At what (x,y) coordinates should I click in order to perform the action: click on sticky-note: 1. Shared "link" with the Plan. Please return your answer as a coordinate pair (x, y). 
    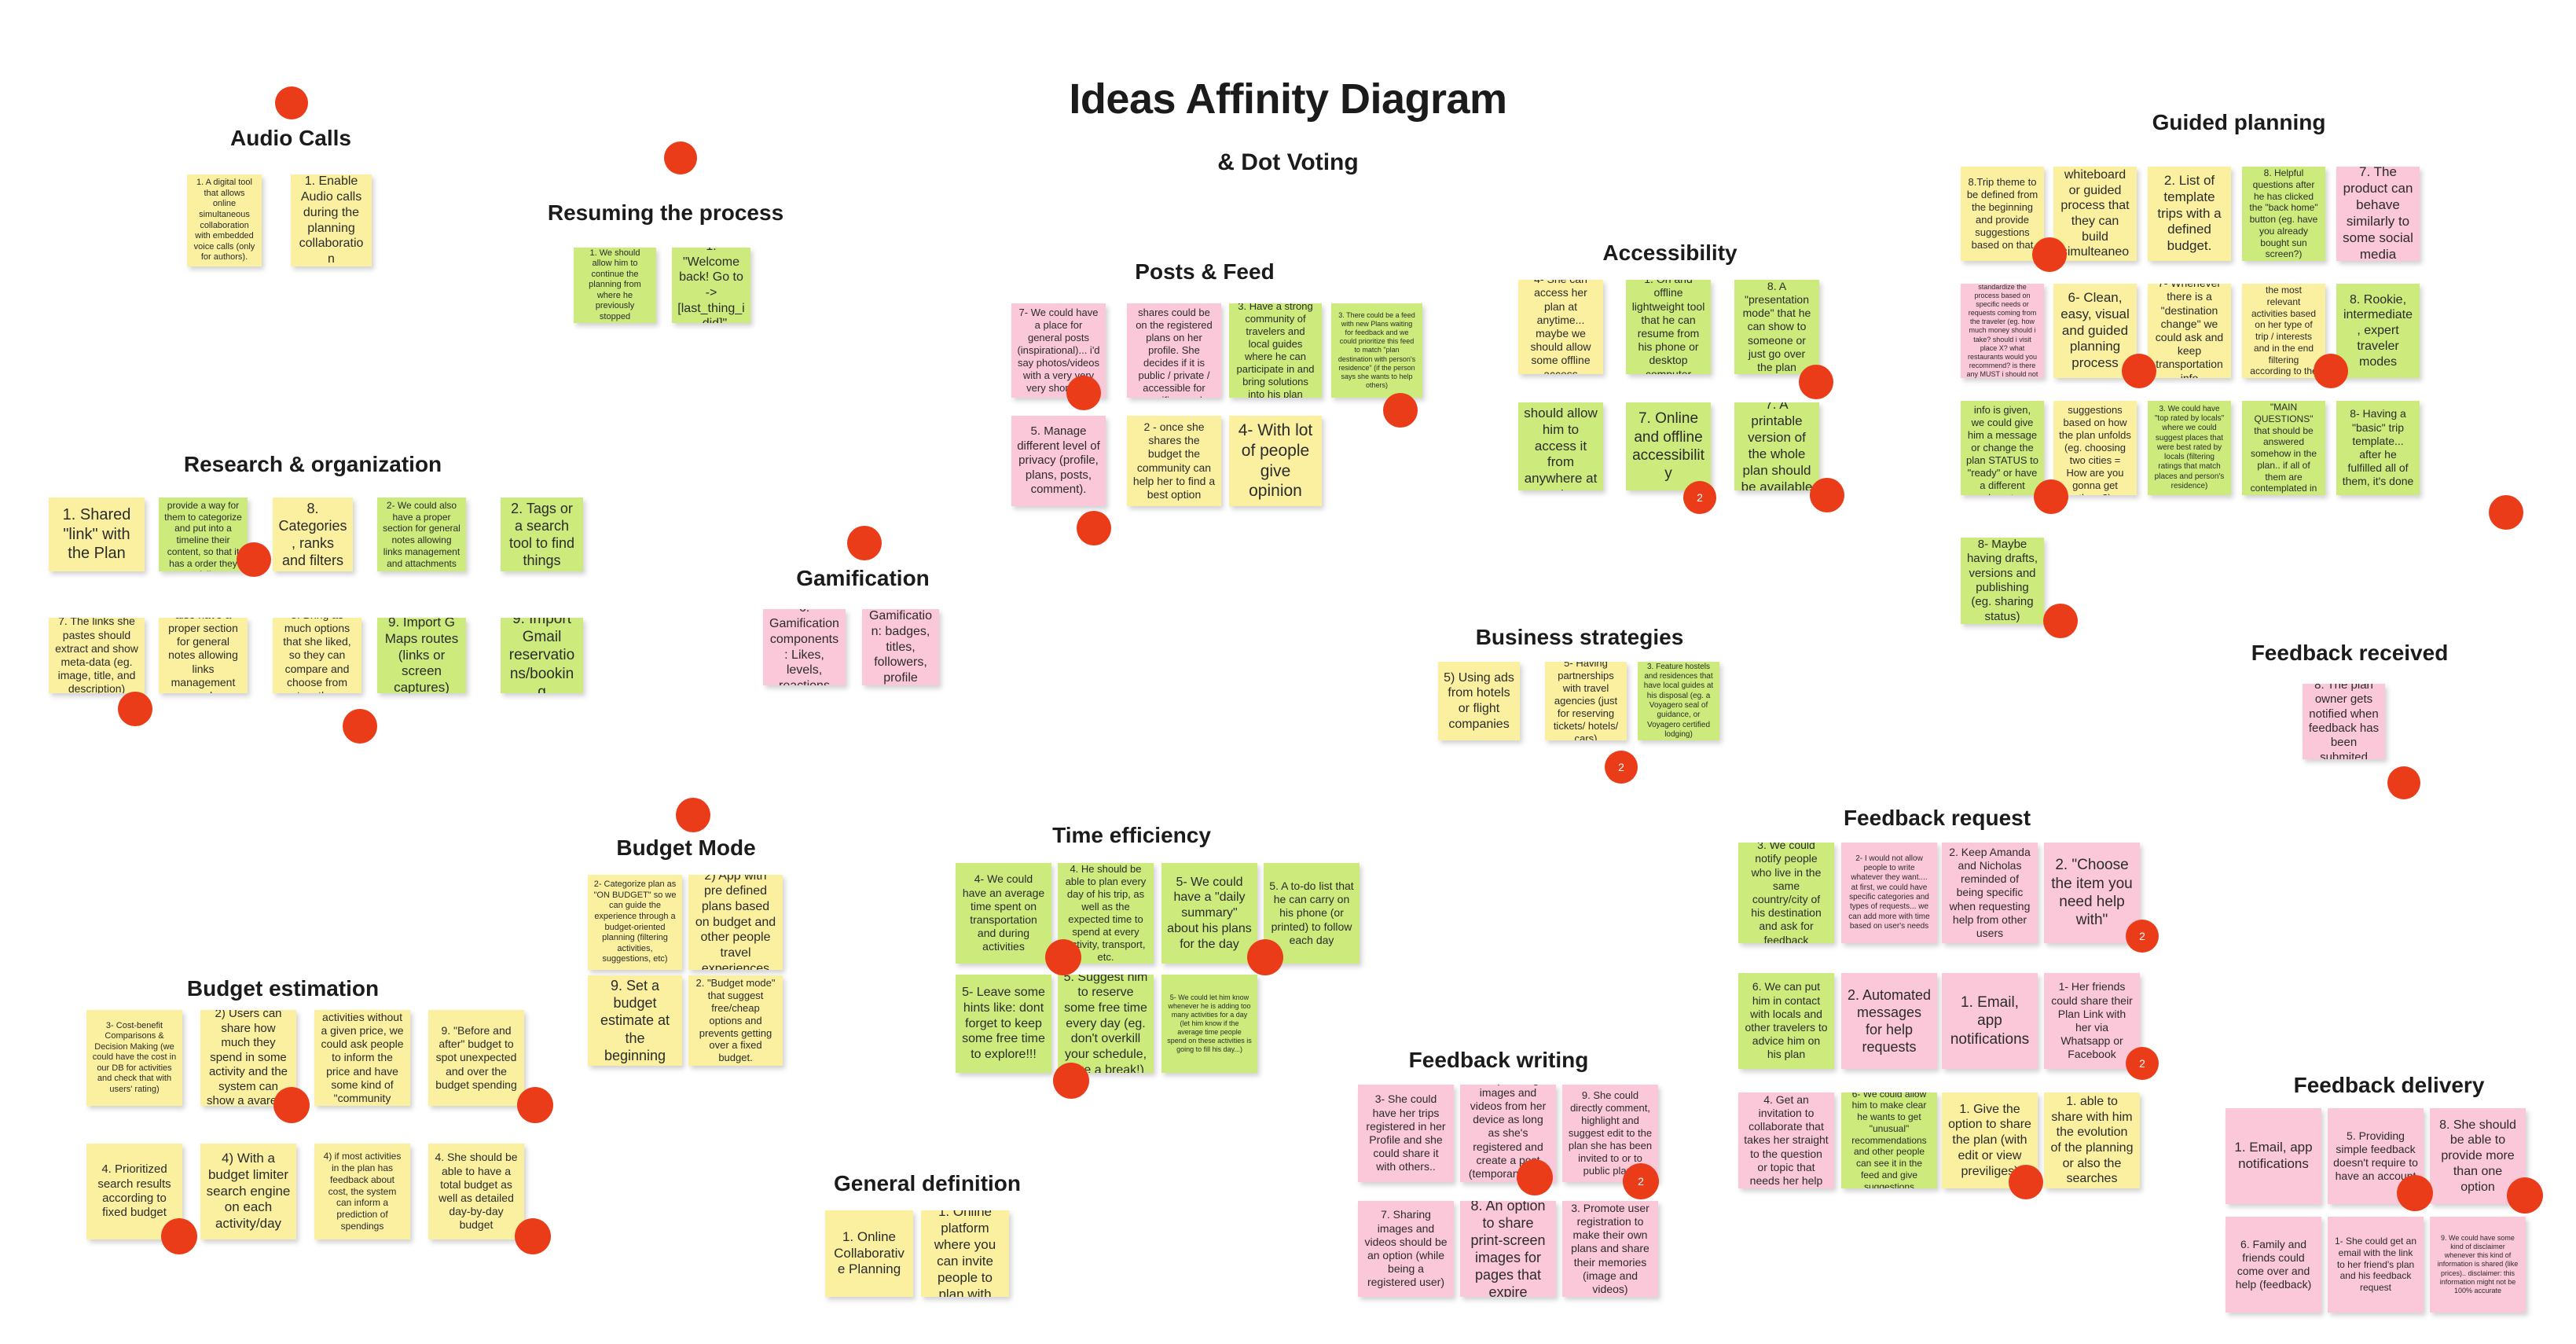
    Looking at the image, I should click on (97, 534).